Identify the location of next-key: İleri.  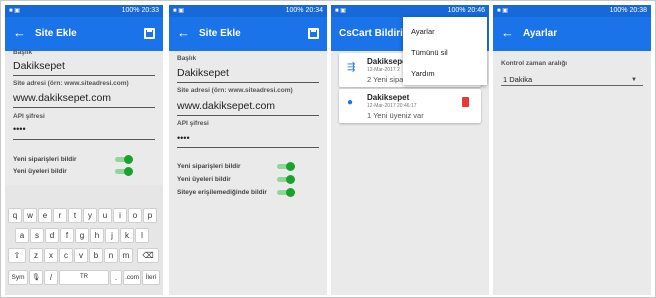
(151, 277).